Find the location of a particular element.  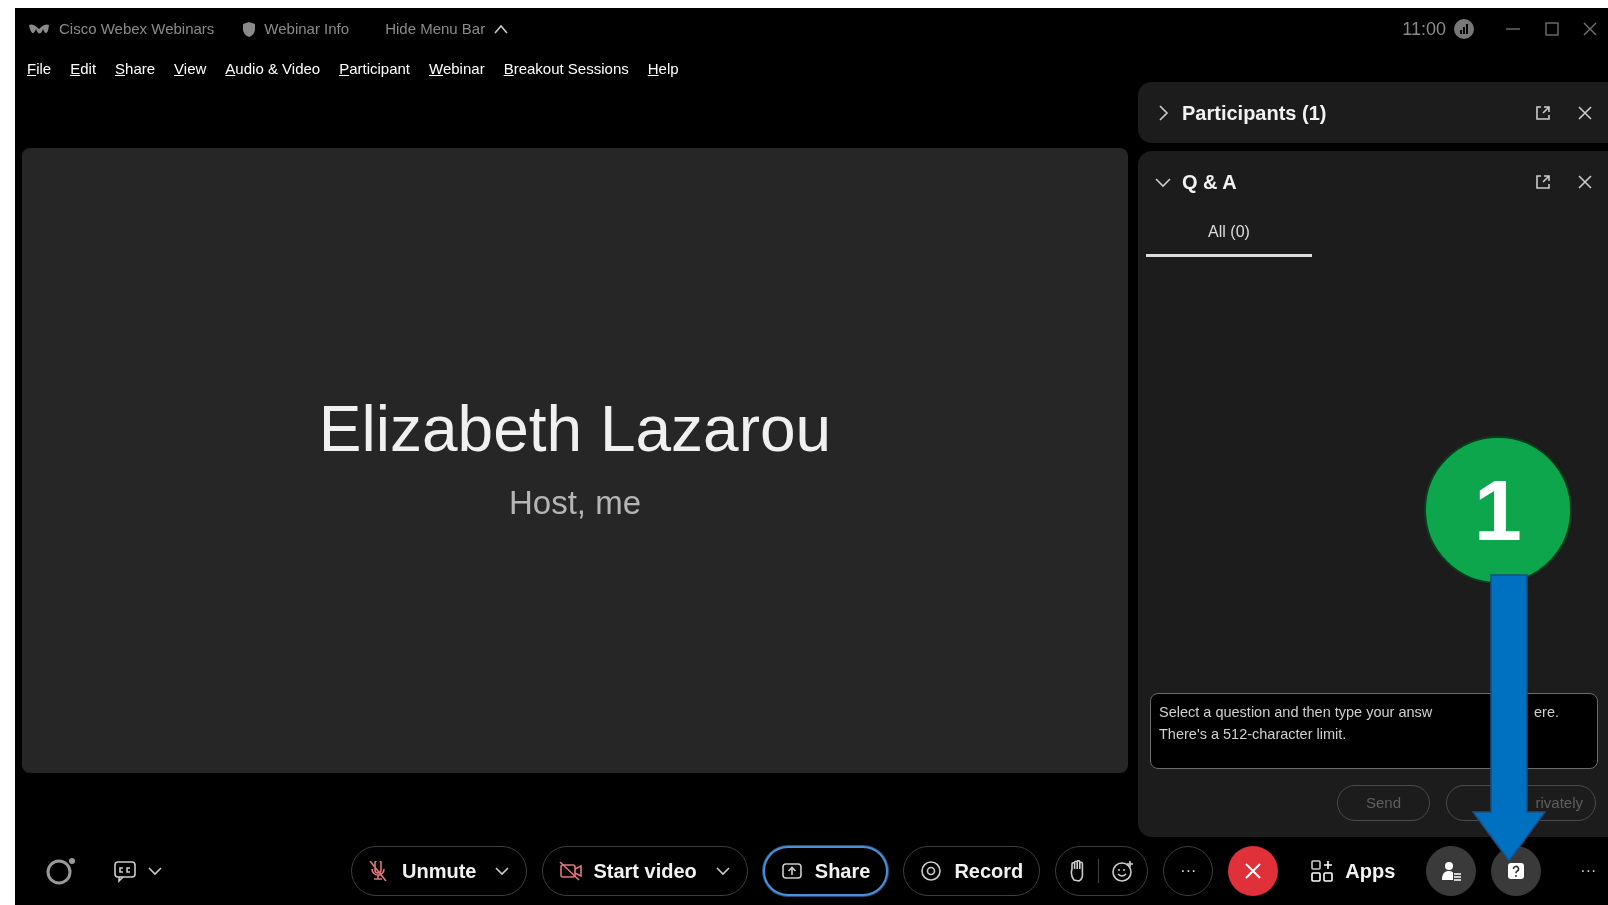

toolbar-button: Start video is located at coordinates (645, 871).